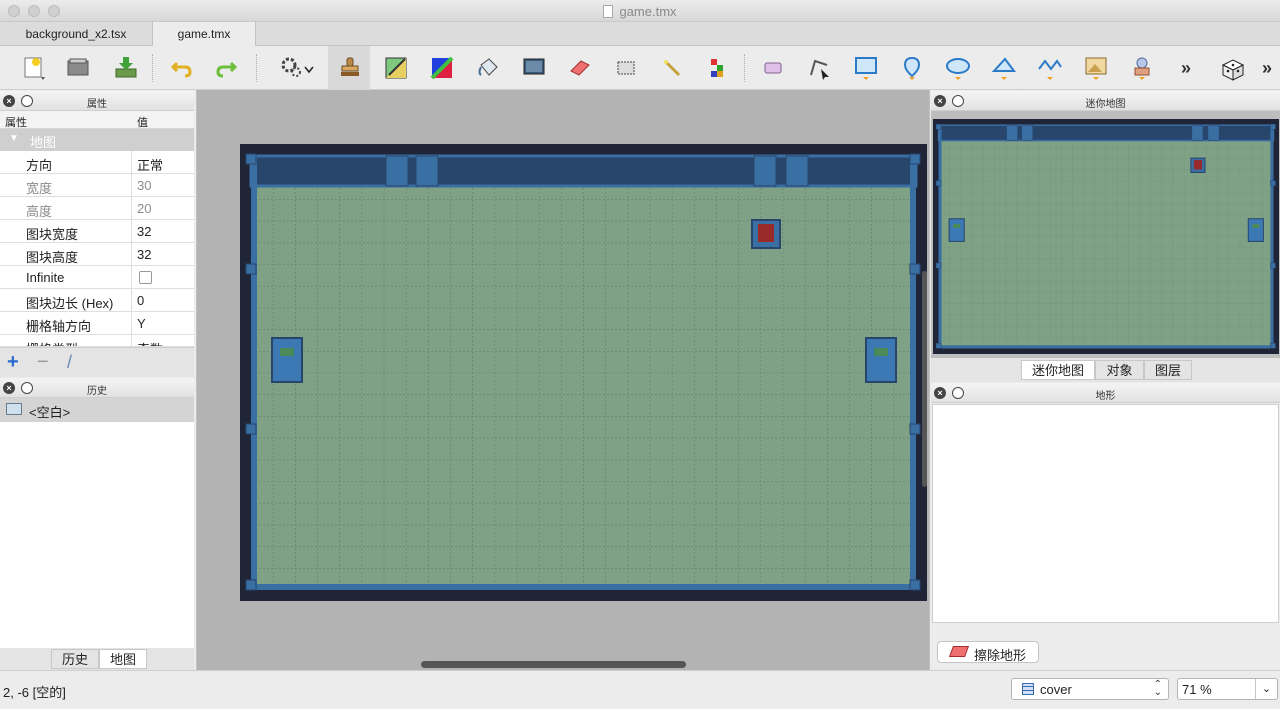  Describe the element at coordinates (14, 409) in the screenshot. I see `history-item-icon` at that location.